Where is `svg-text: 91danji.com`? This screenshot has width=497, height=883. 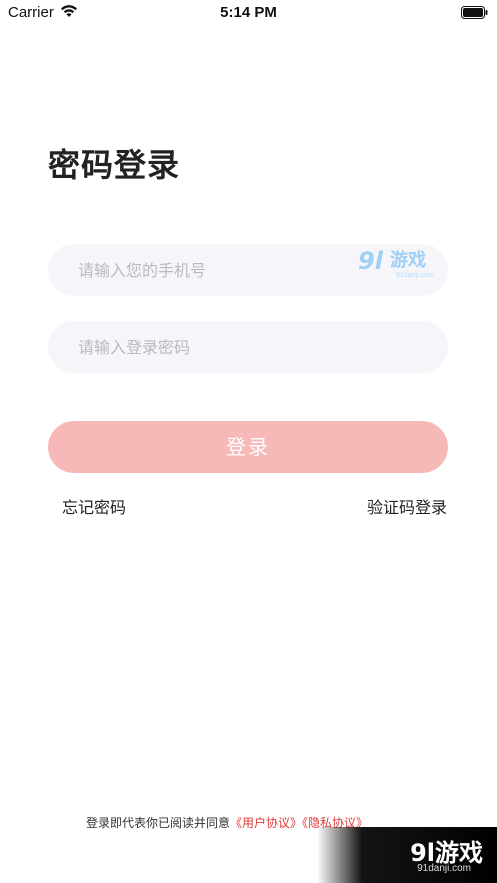 svg-text: 91danji.com is located at coordinates (415, 275).